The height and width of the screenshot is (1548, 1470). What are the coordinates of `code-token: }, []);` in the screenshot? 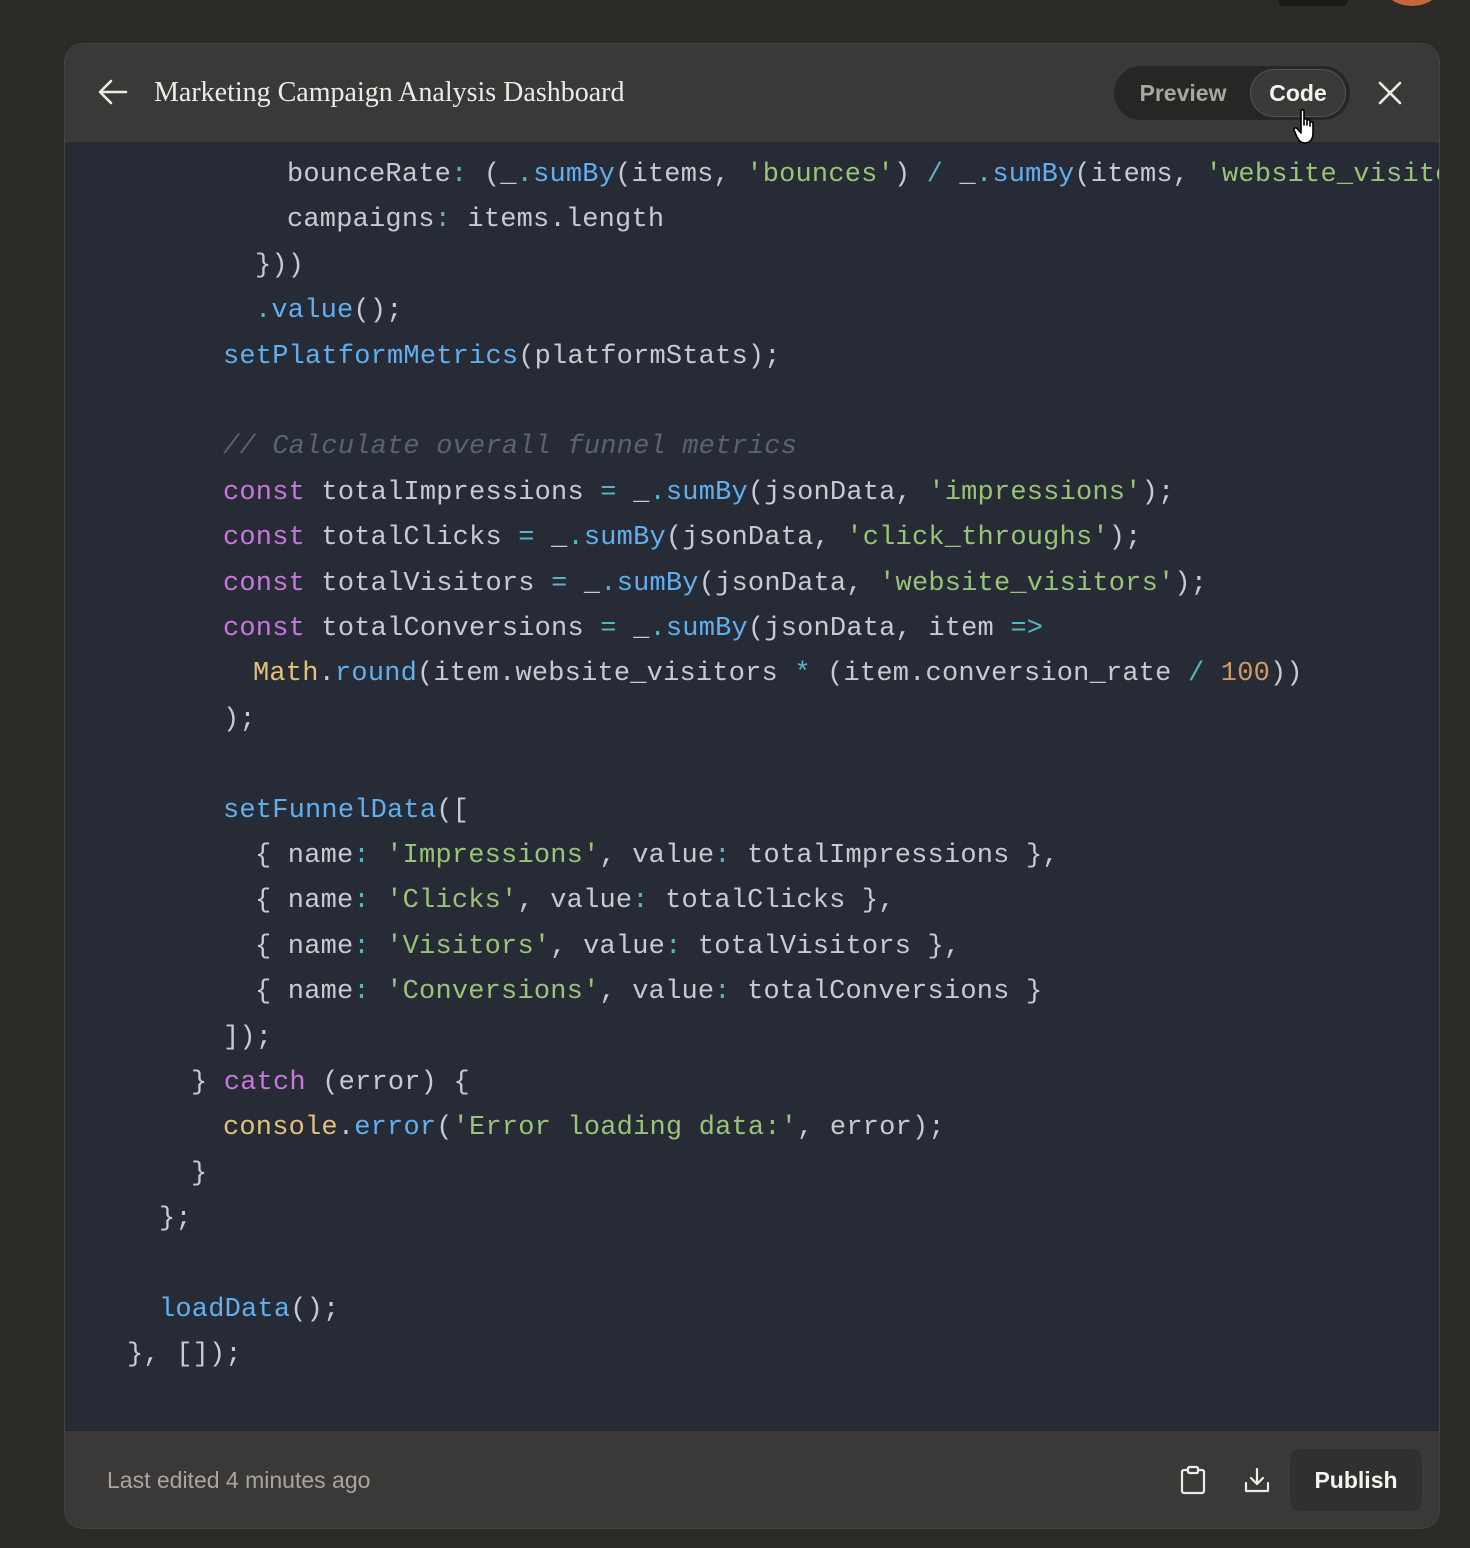 It's located at (184, 1355).